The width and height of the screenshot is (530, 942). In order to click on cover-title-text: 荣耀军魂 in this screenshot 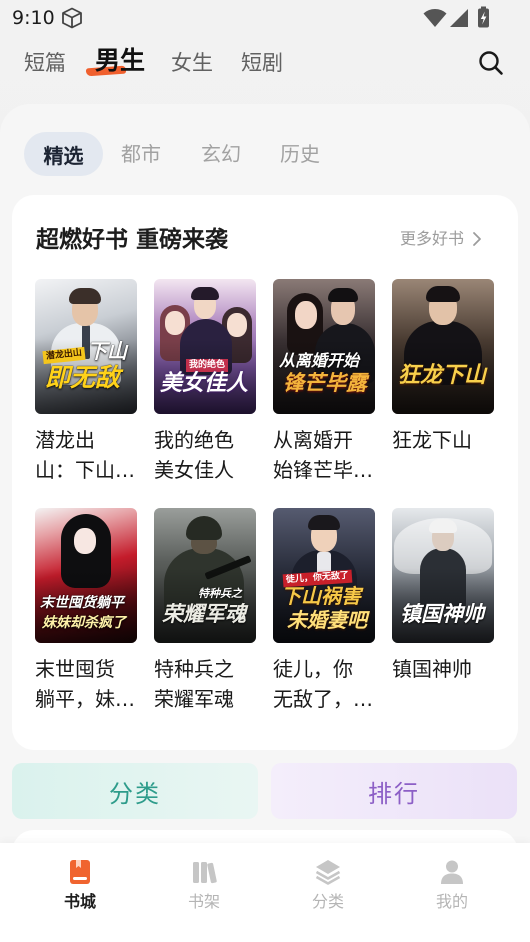, I will do `click(204, 614)`.